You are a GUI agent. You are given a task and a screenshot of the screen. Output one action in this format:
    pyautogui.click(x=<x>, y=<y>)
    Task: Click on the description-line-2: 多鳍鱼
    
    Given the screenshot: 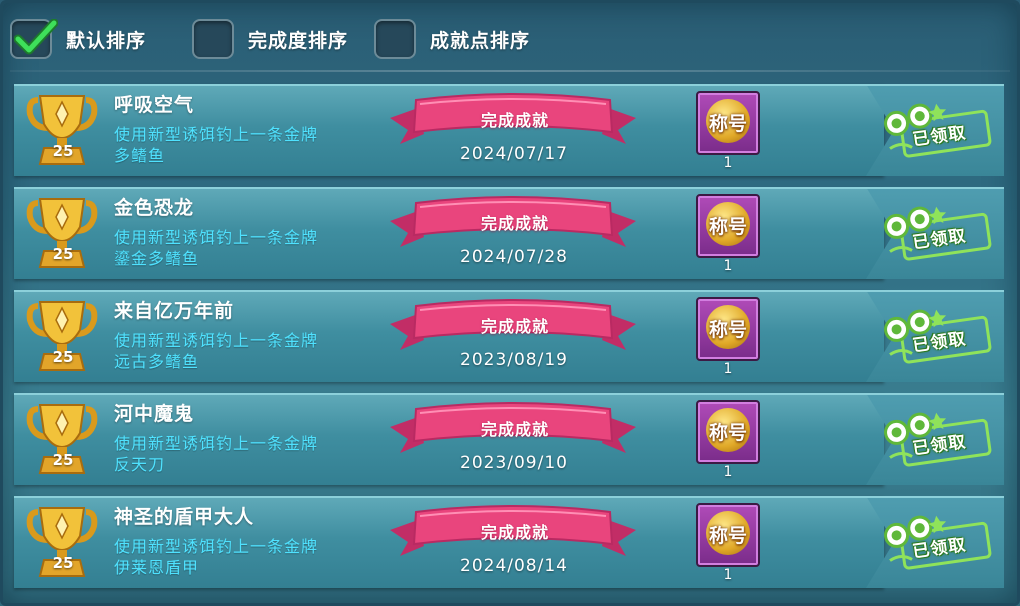 What is the action you would take?
    pyautogui.click(x=140, y=155)
    